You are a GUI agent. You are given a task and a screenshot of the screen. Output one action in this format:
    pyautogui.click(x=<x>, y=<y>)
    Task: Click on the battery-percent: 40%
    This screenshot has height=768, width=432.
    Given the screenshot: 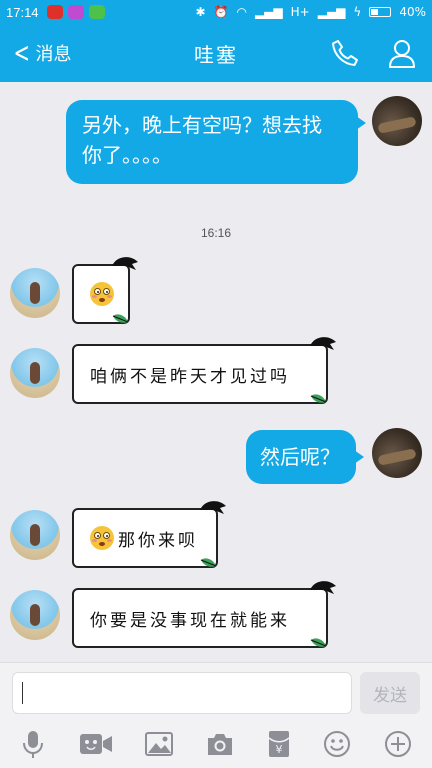 What is the action you would take?
    pyautogui.click(x=412, y=12)
    